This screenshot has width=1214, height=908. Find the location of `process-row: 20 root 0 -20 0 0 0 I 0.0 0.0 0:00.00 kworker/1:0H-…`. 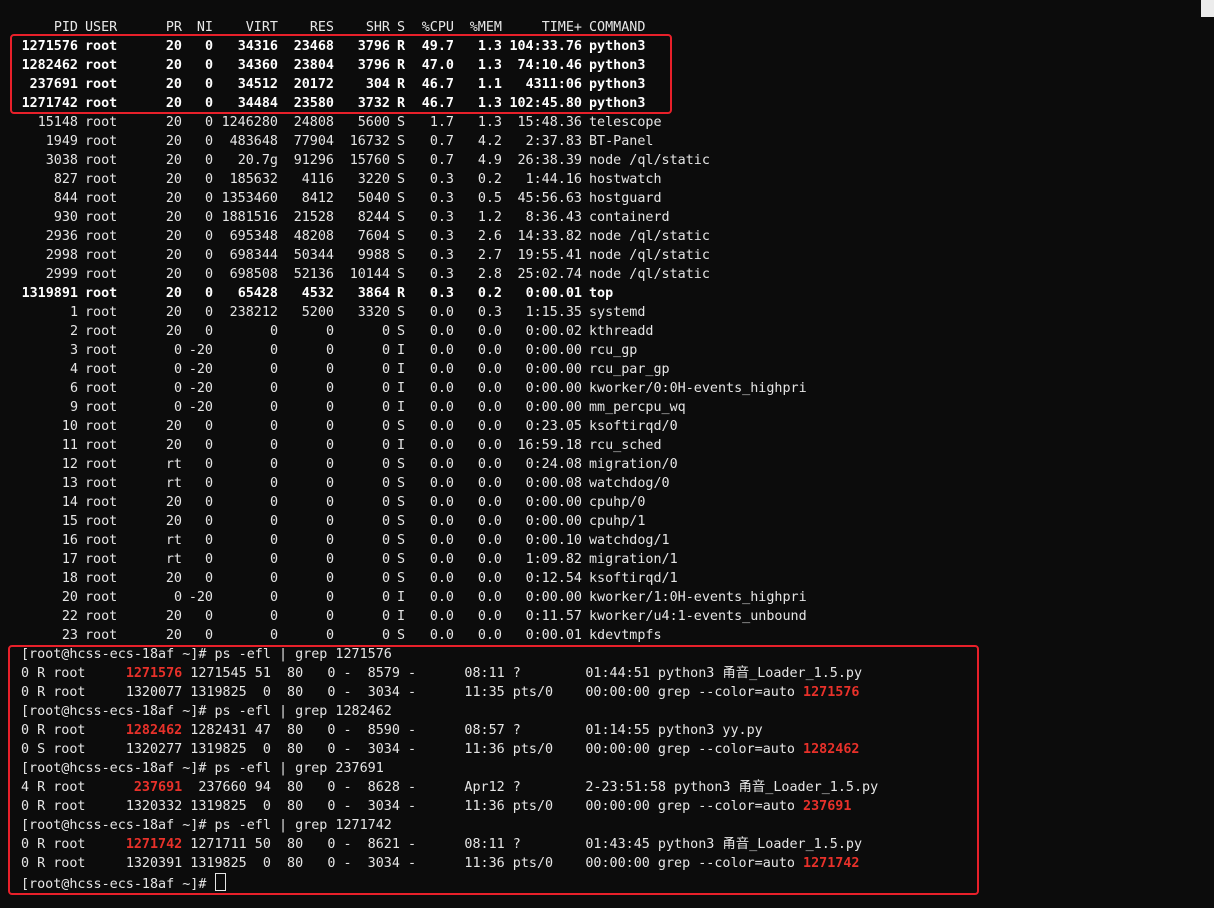

process-row: 20 root 0 -20 0 0 0 I 0.0 0.0 0:00.00 kworker/1:0H-… is located at coordinates (607, 597).